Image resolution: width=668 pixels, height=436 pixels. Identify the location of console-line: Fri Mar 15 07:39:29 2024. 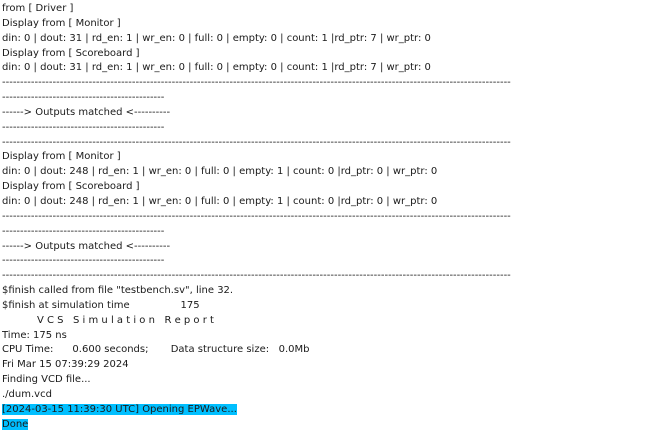
(65, 365).